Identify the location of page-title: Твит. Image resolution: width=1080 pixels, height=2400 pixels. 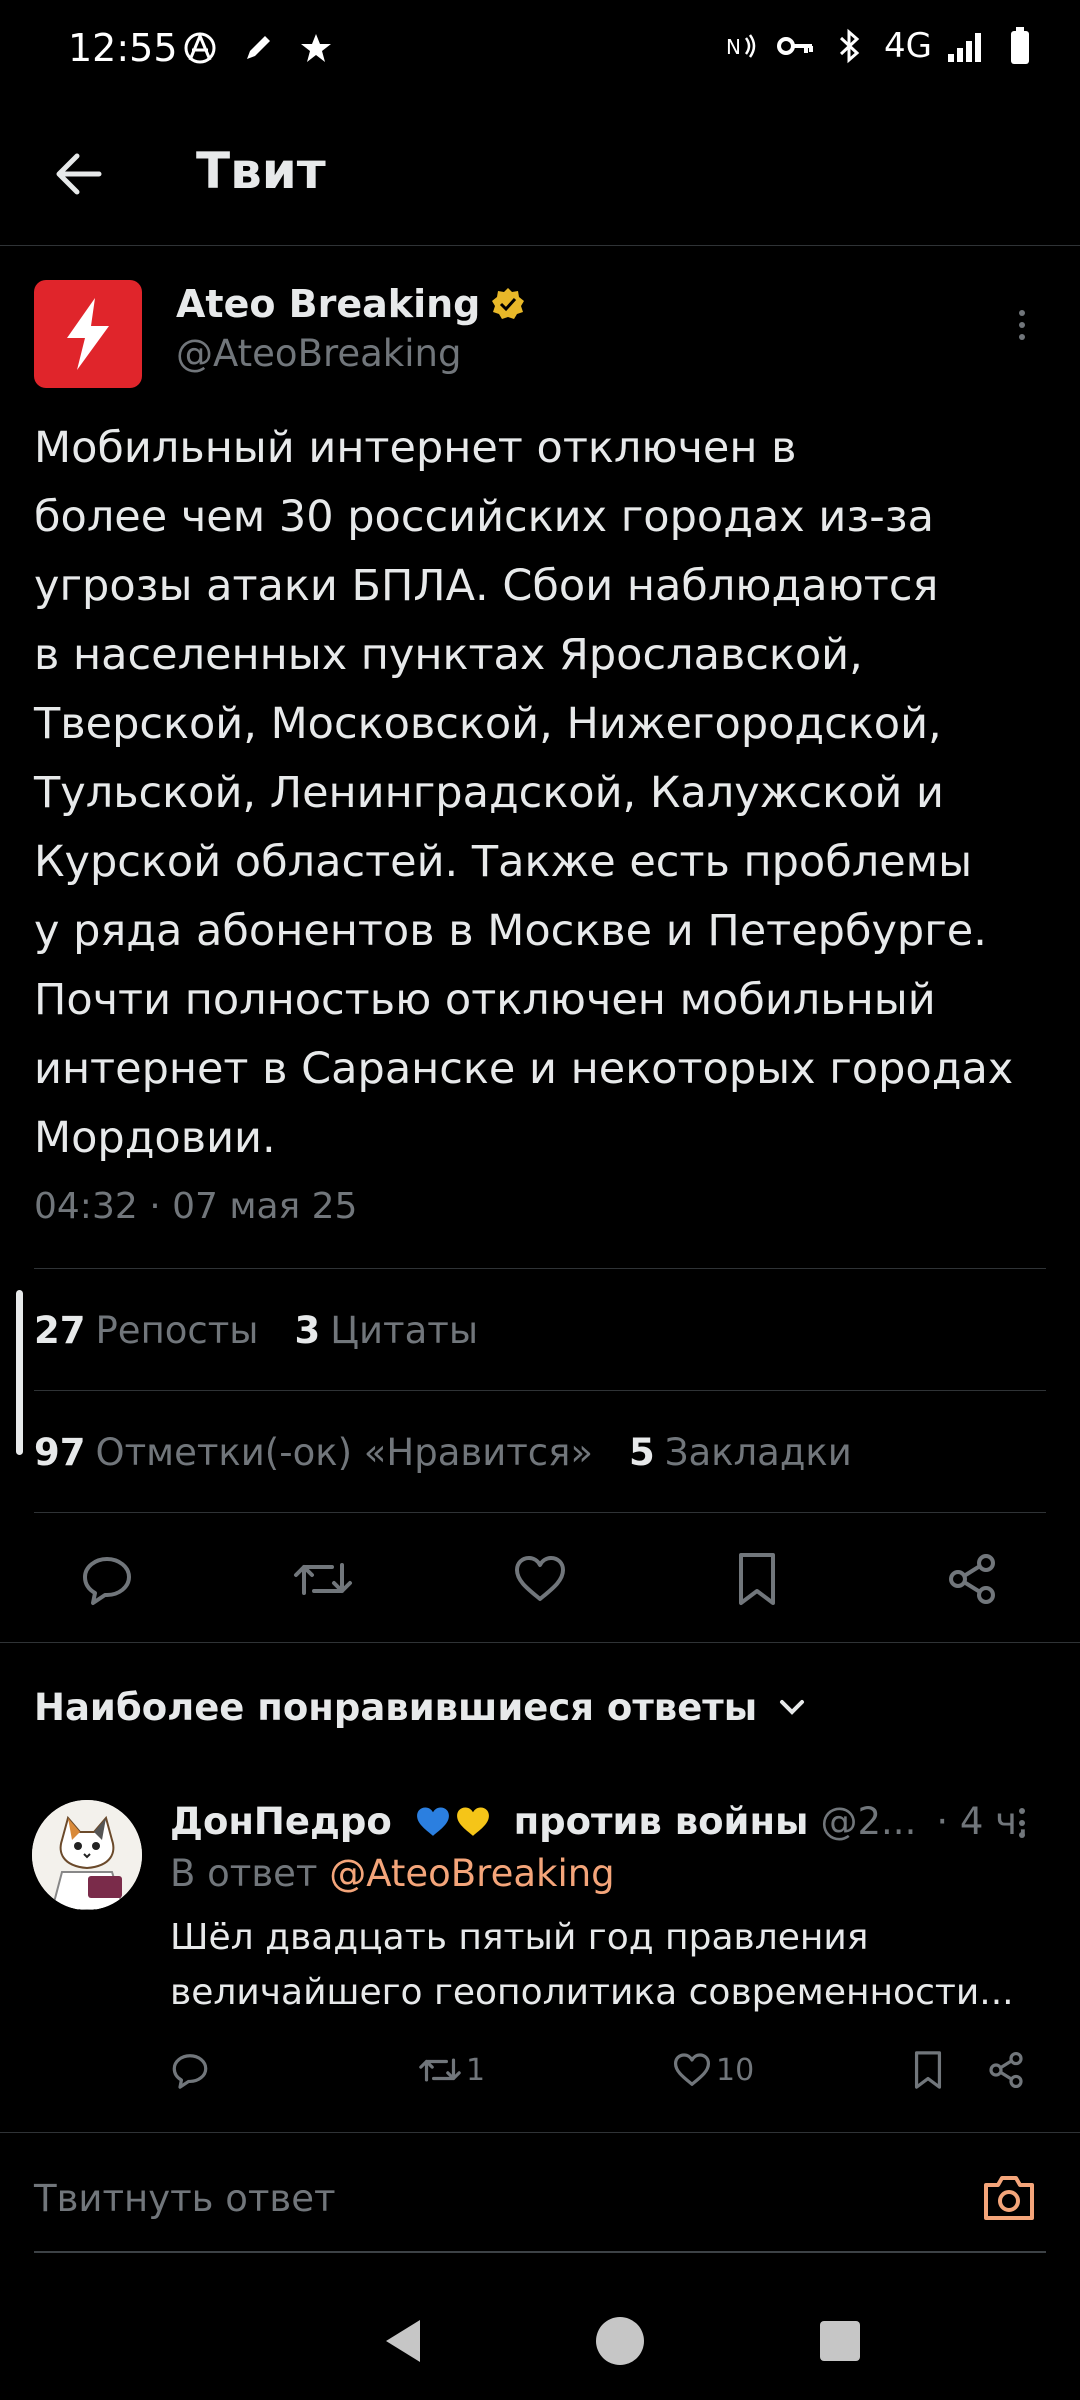
(261, 171).